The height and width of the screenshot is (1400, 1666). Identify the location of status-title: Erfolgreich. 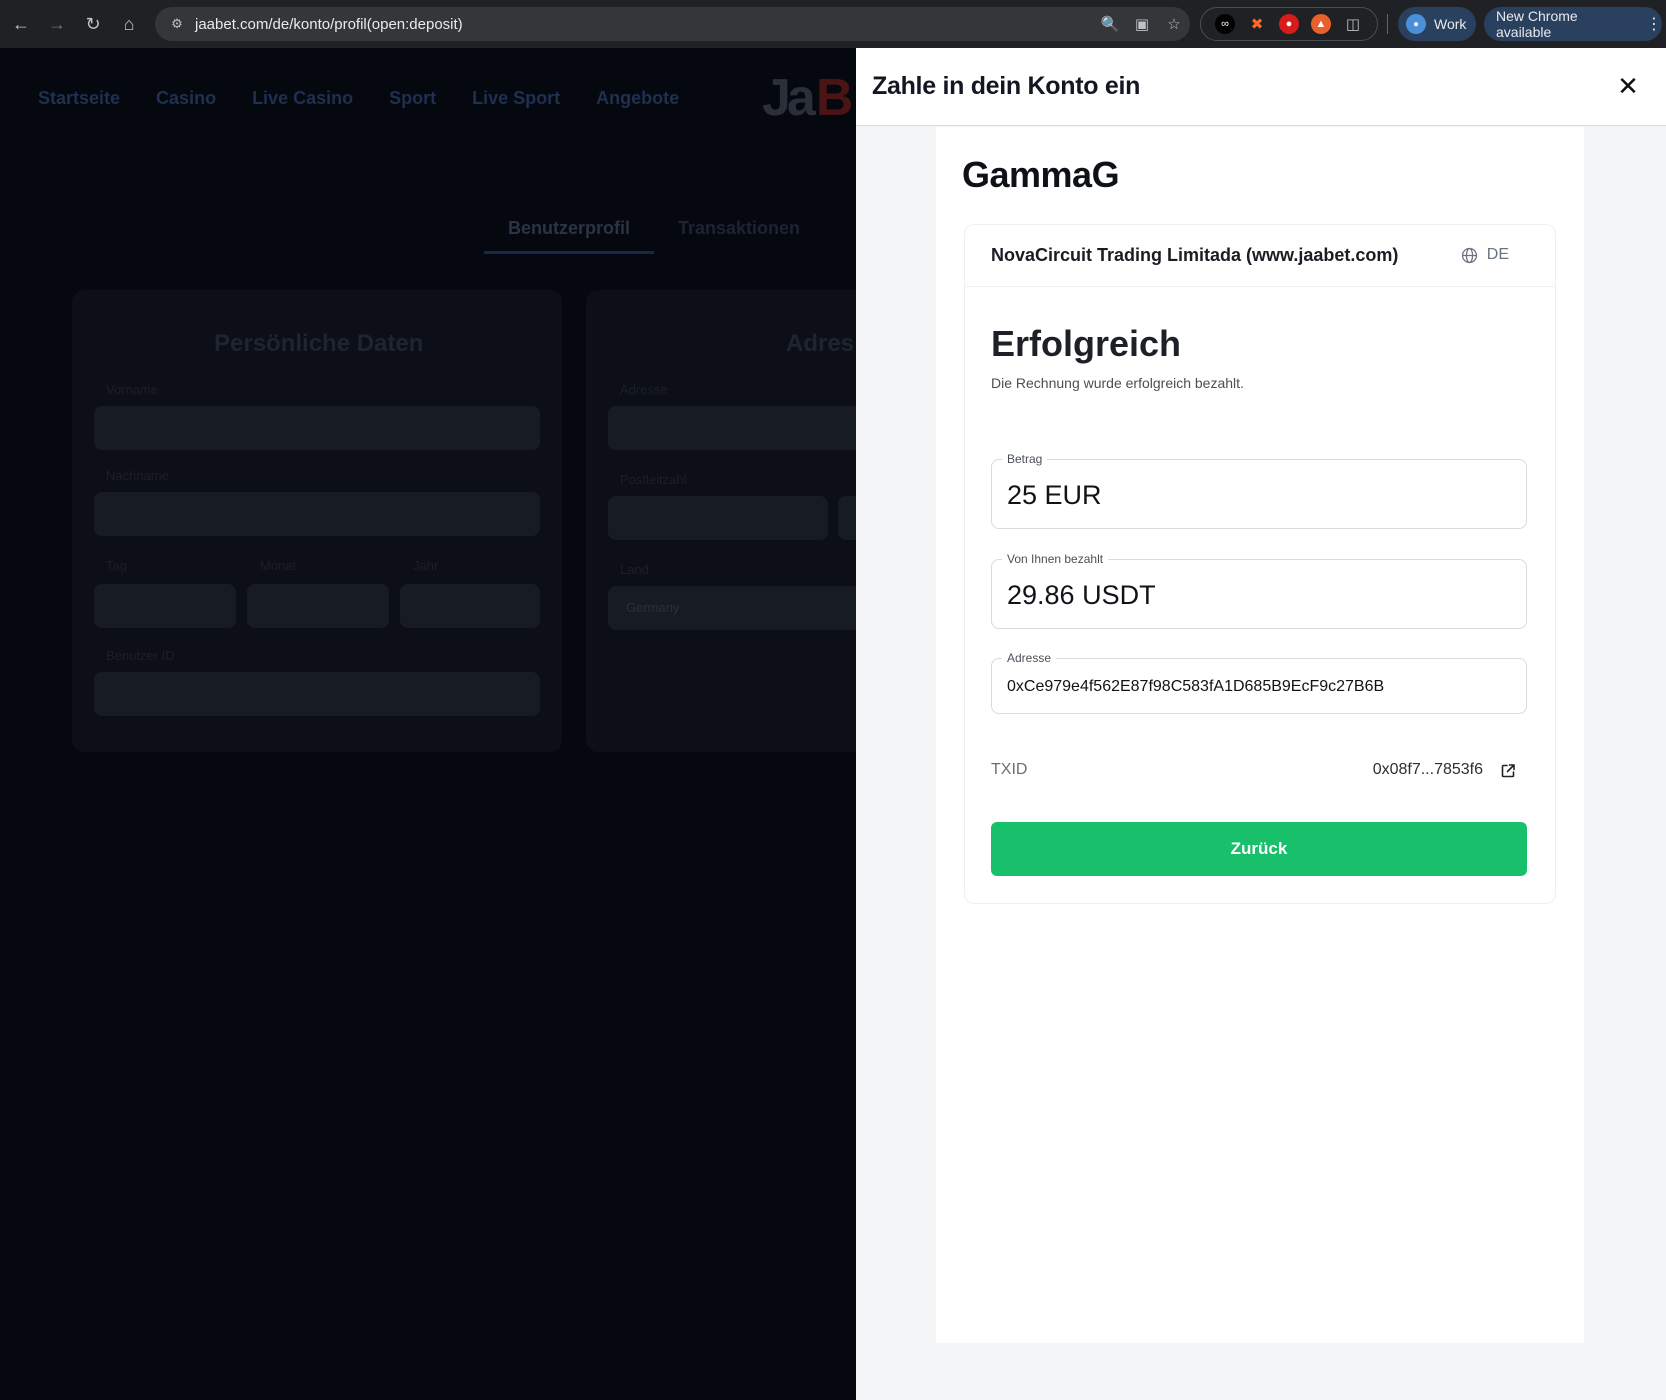
(1086, 343).